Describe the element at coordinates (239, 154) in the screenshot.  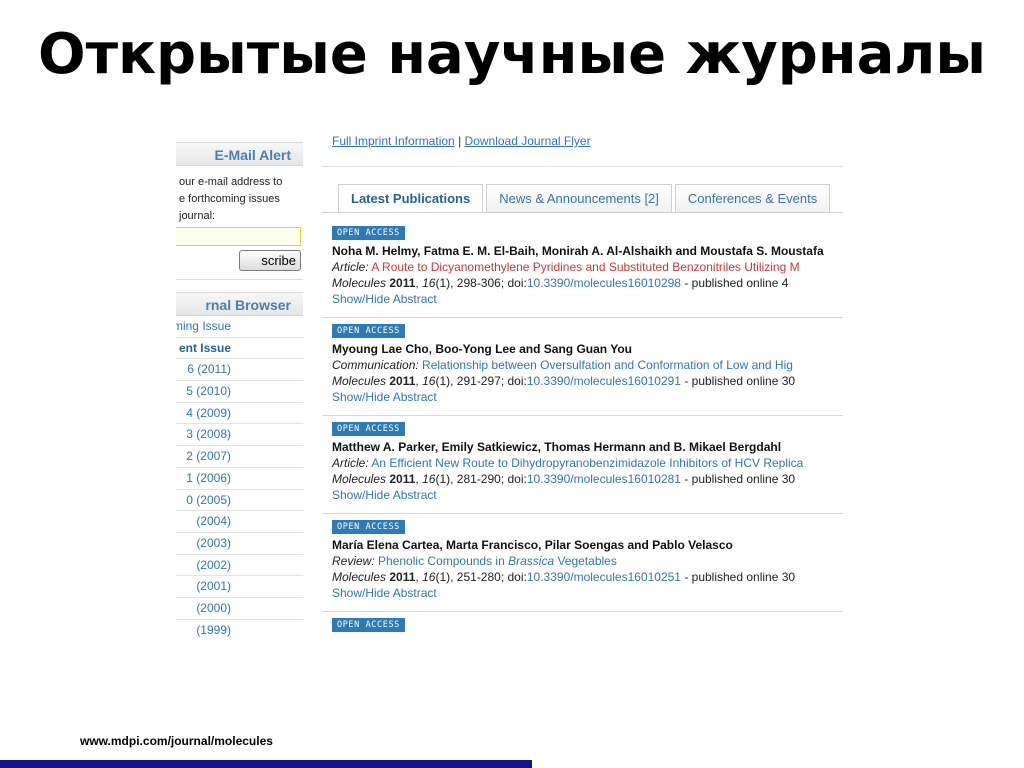
I see `email-alert-heading: E-Mail Alert` at that location.